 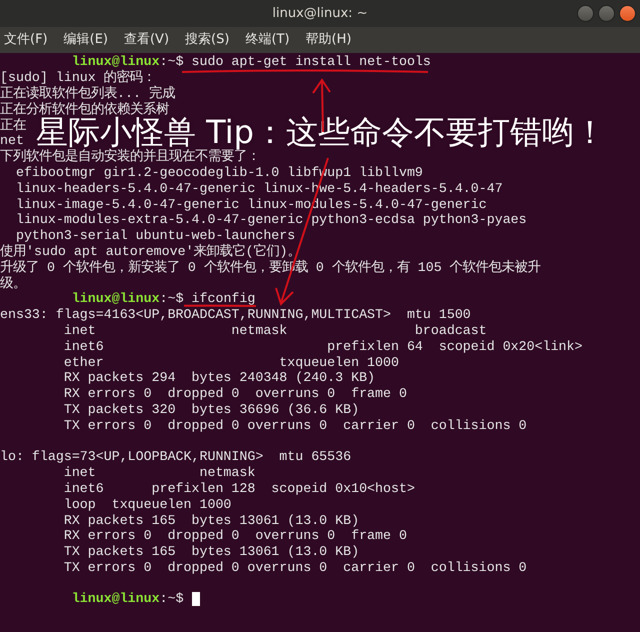 I want to click on output-line: RX packets 165 bytes 13061 (13.0 KB), so click(x=211, y=520).